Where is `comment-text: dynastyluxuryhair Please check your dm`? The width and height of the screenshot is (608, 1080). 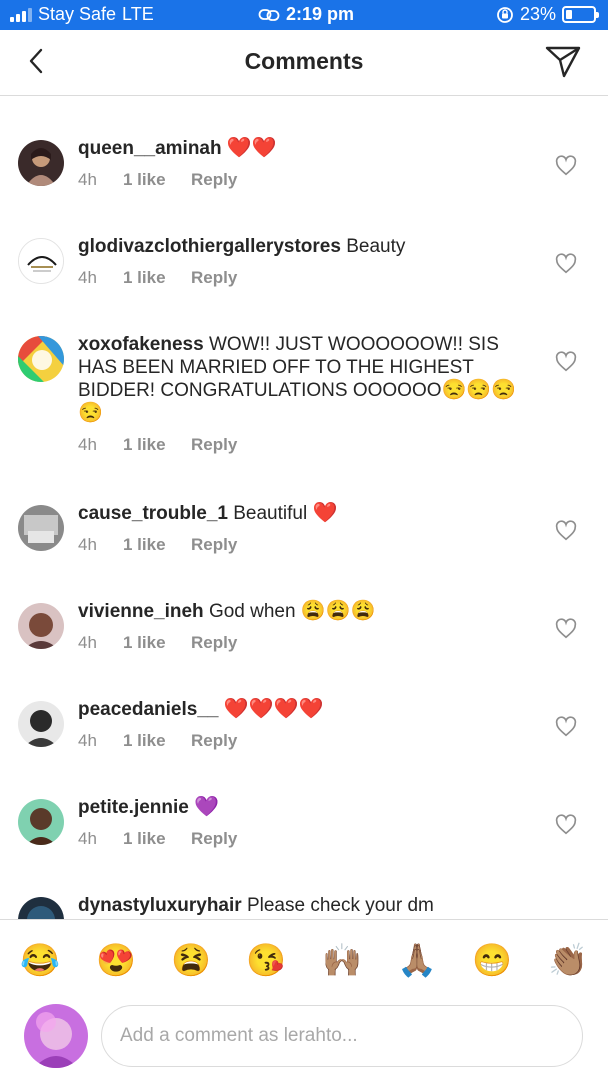 comment-text: dynastyluxuryhair Please check your dm is located at coordinates (298, 905).